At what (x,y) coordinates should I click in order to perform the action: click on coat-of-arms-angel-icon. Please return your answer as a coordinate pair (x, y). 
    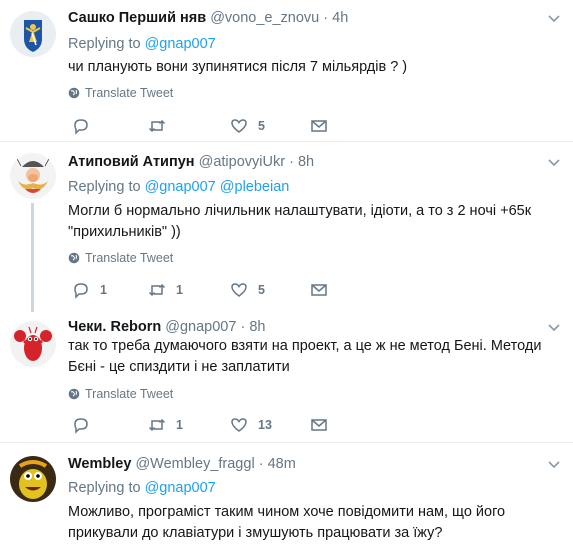
    Looking at the image, I should click on (33, 34).